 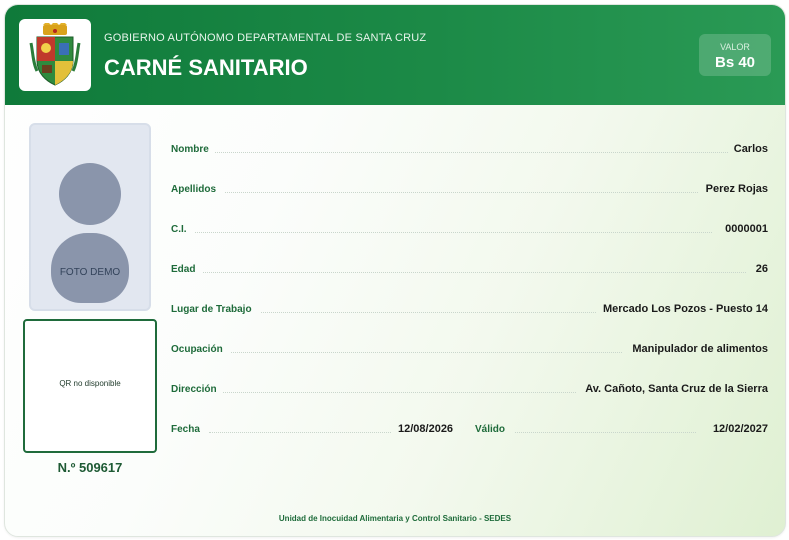 I want to click on qr-code-box: QR no disponible, so click(x=90, y=386).